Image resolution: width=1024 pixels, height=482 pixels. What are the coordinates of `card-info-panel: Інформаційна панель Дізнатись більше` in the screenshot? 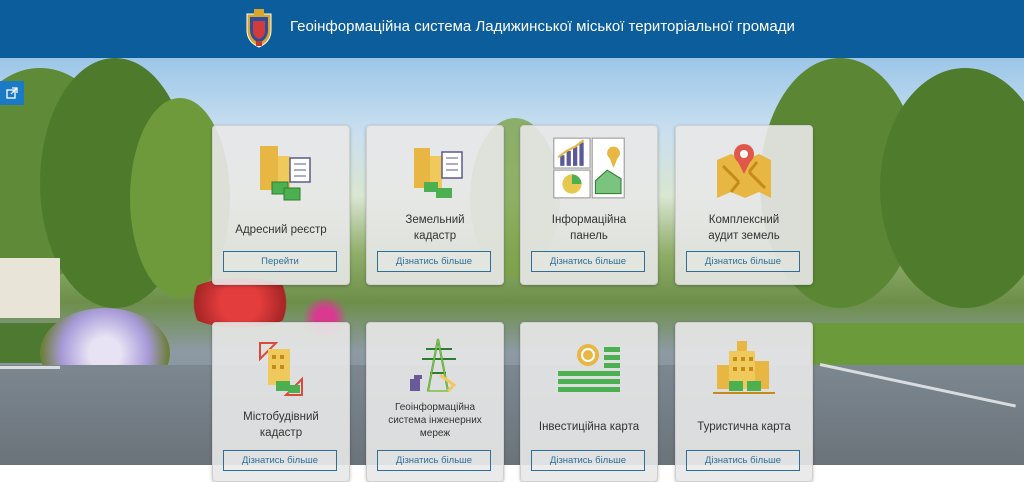 It's located at (589, 205).